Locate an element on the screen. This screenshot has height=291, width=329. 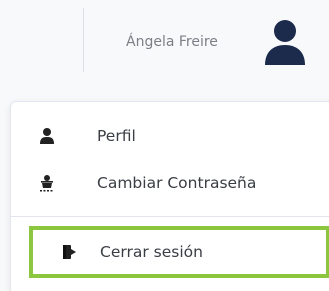
menu-item-cambiar-contrasena: Cambiar Contraseña is located at coordinates (170, 183).